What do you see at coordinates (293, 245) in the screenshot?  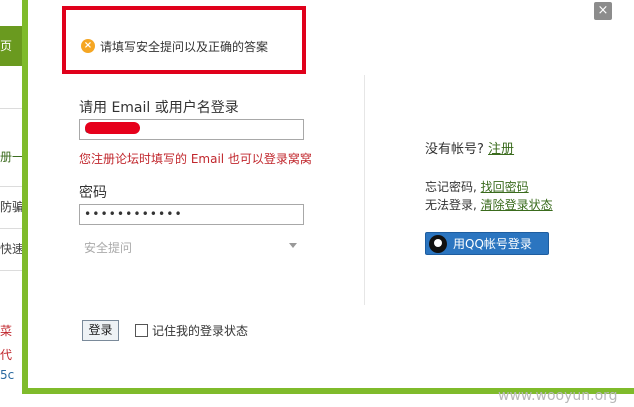 I see `chevron-down-icon` at bounding box center [293, 245].